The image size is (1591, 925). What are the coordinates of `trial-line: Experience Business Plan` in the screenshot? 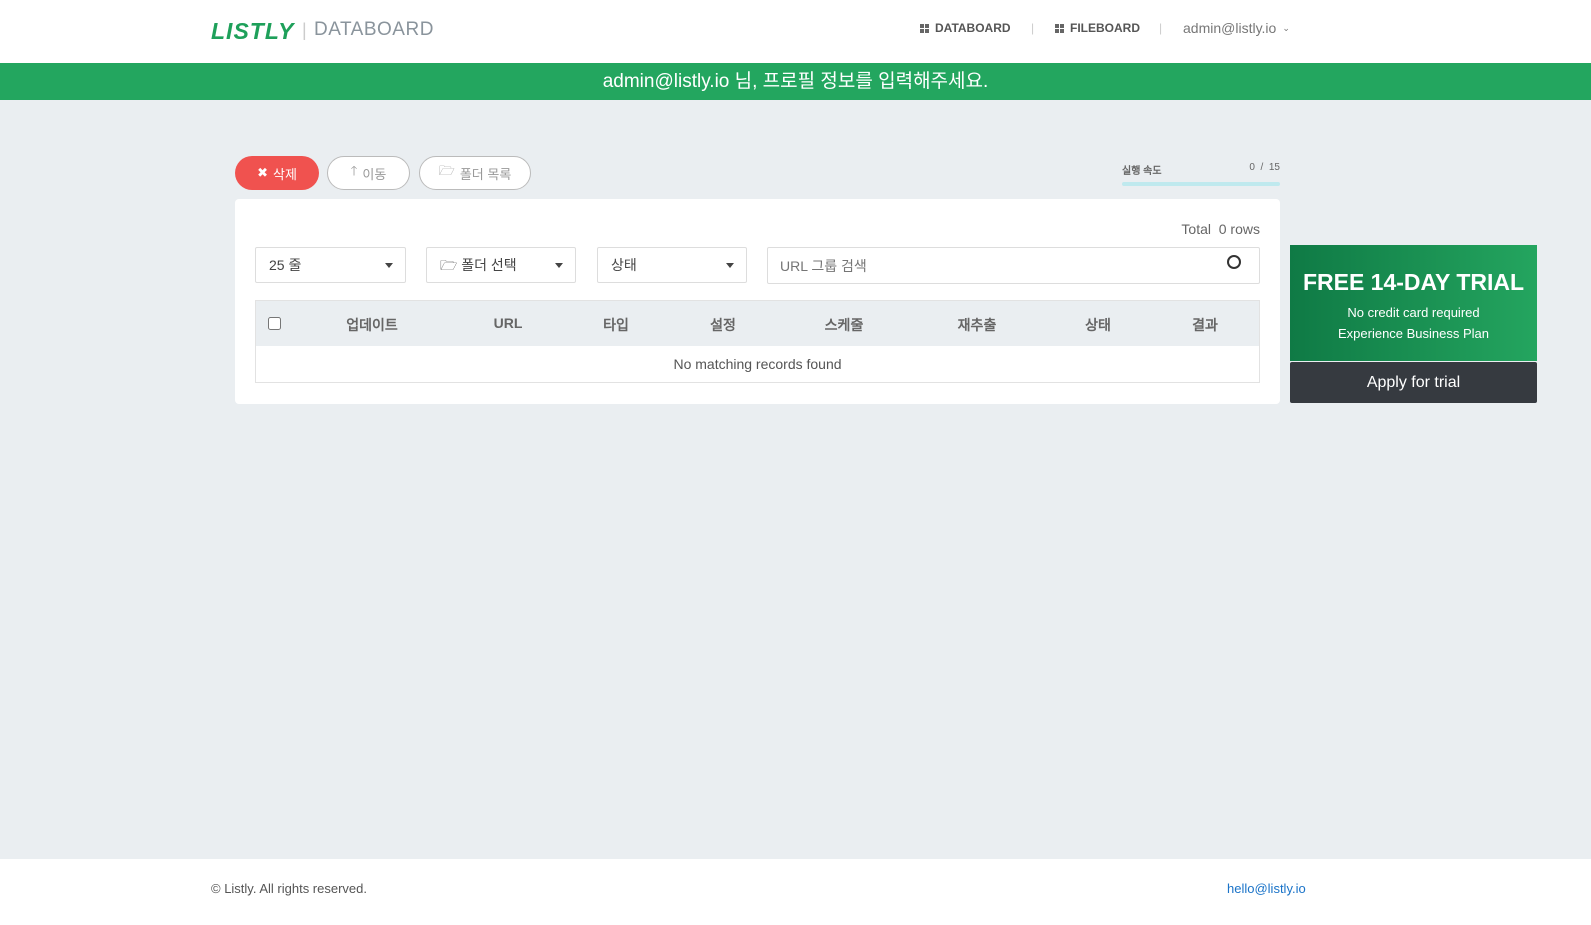 It's located at (1413, 333).